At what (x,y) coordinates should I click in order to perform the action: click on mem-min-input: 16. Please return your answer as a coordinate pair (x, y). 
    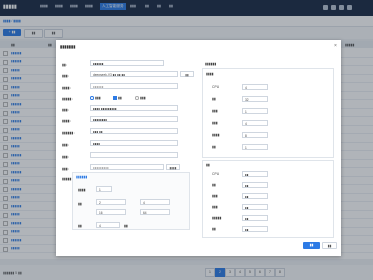
    Looking at the image, I should click on (111, 212).